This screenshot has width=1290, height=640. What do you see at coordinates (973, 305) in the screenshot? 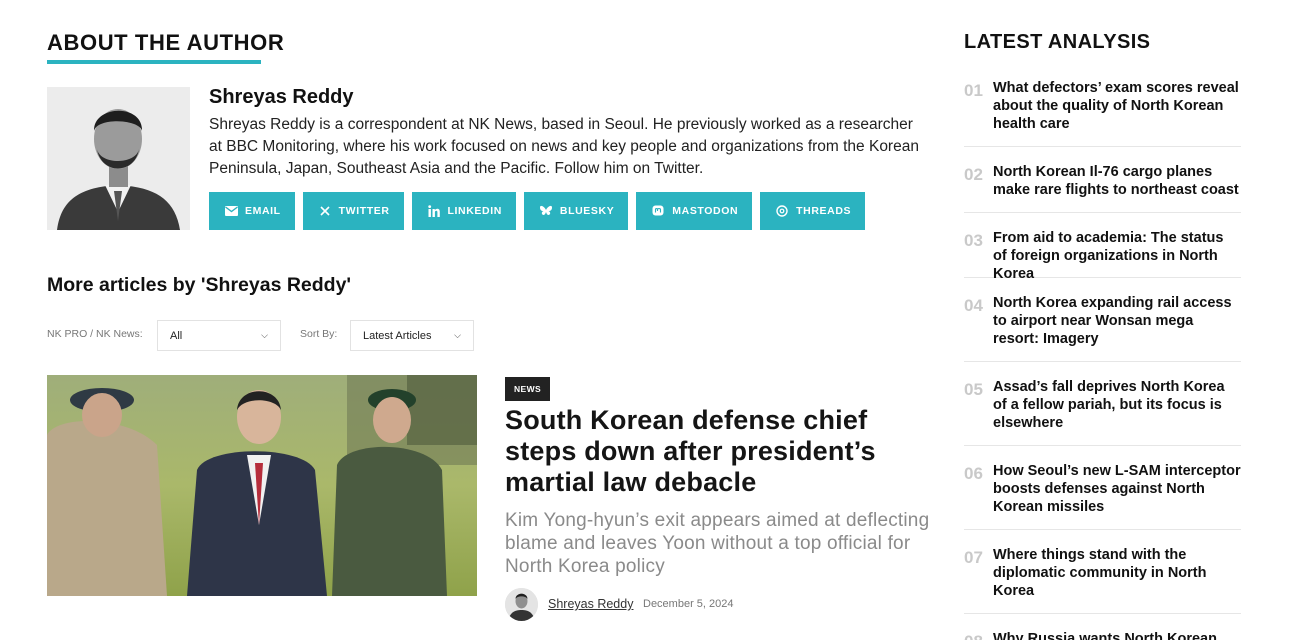
I see `item-number: 04` at bounding box center [973, 305].